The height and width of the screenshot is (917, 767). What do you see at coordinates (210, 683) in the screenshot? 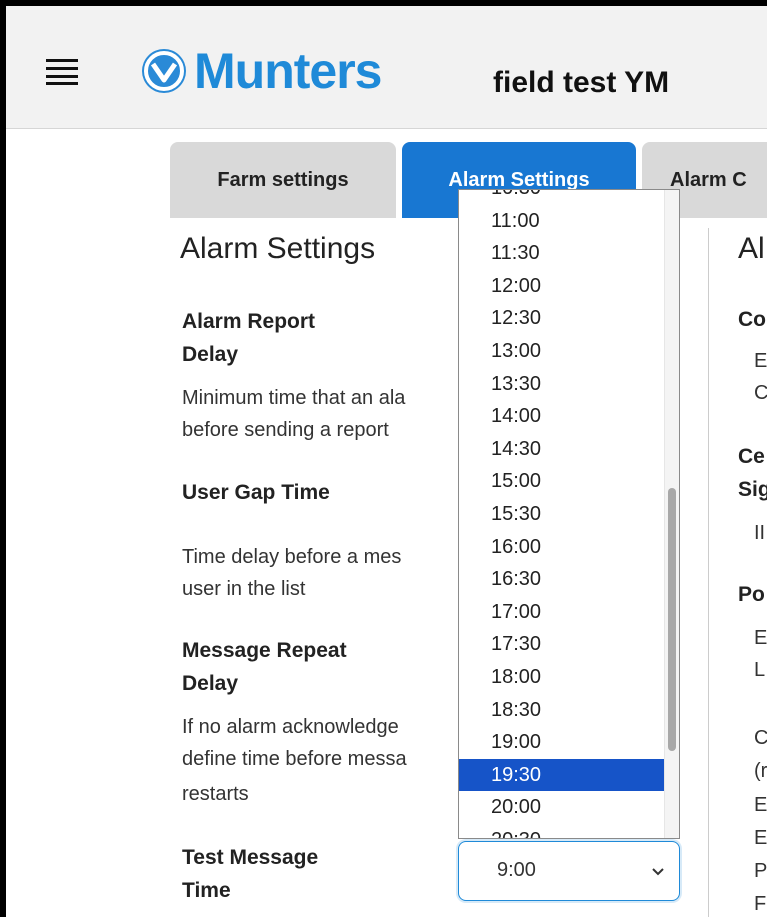
I see `message-repeat-delay-label-2: Delay` at bounding box center [210, 683].